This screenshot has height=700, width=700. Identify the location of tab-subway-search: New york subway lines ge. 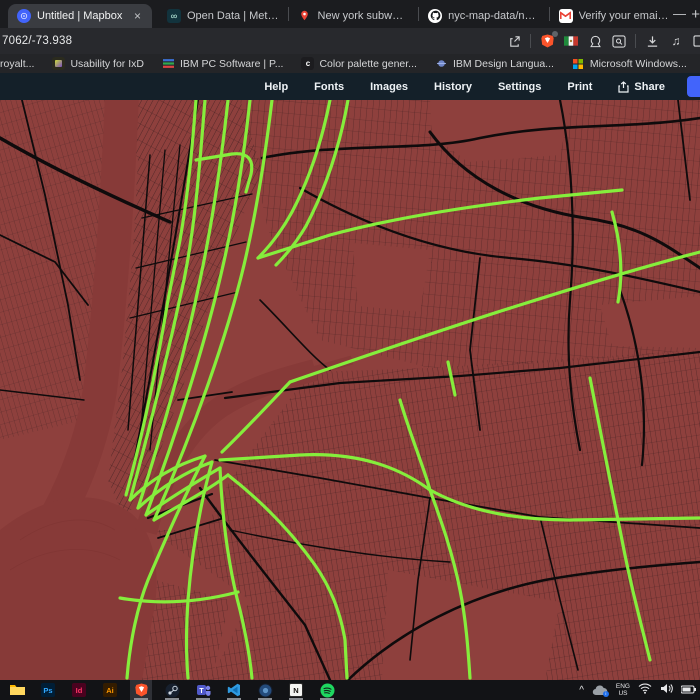
(354, 16).